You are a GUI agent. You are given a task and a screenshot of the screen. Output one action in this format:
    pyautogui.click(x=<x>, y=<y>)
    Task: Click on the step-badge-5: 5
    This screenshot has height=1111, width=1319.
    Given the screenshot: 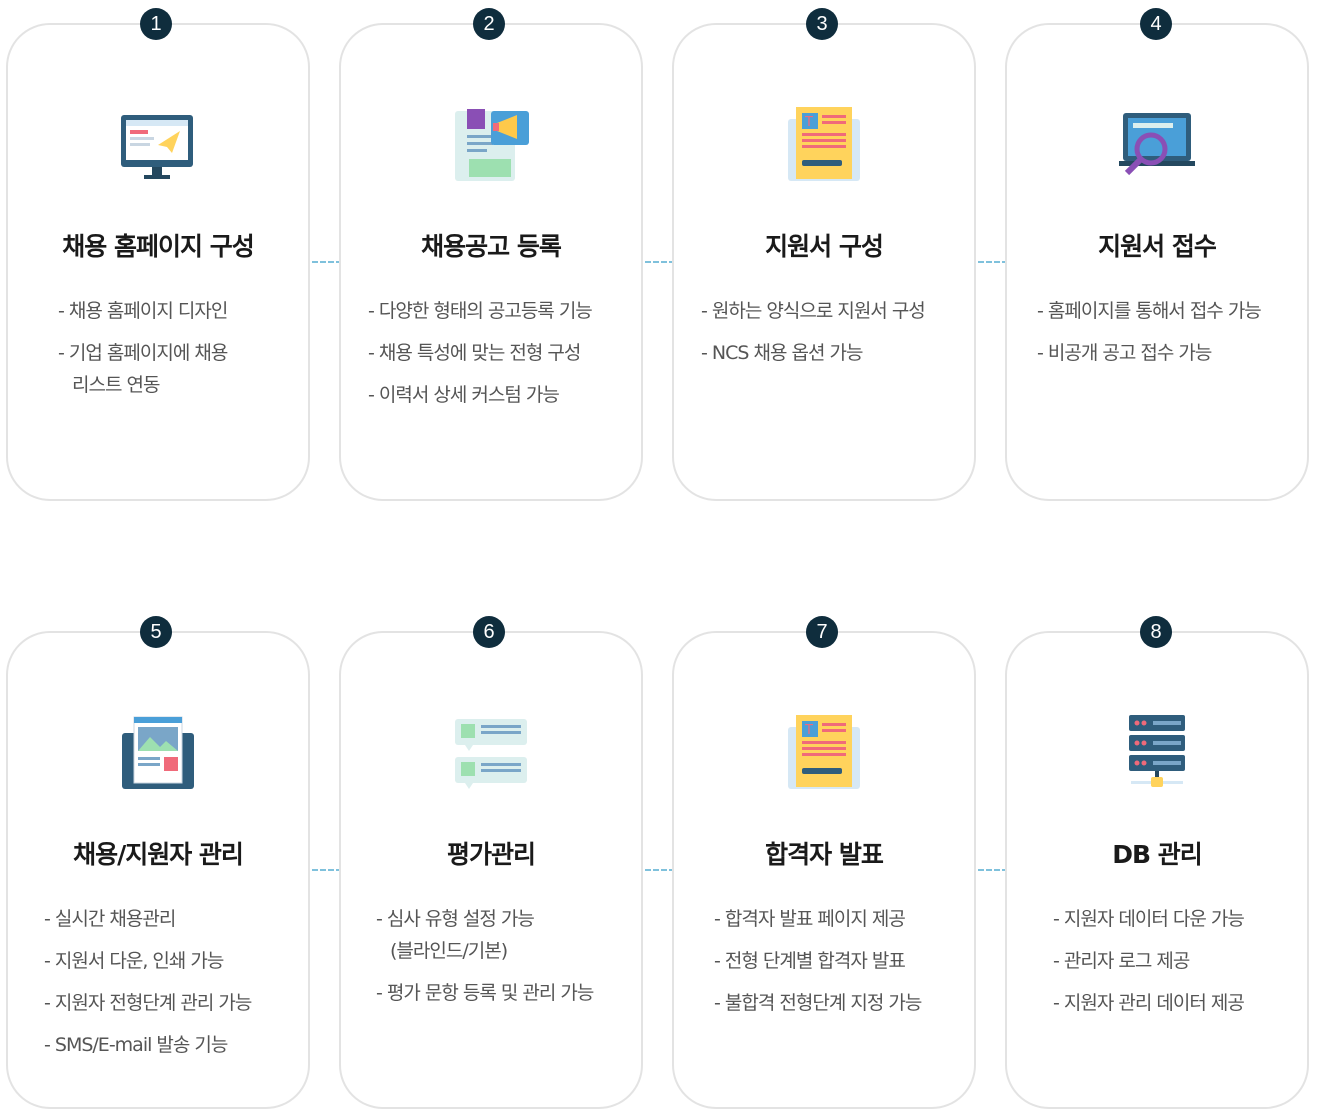 What is the action you would take?
    pyautogui.click(x=156, y=632)
    